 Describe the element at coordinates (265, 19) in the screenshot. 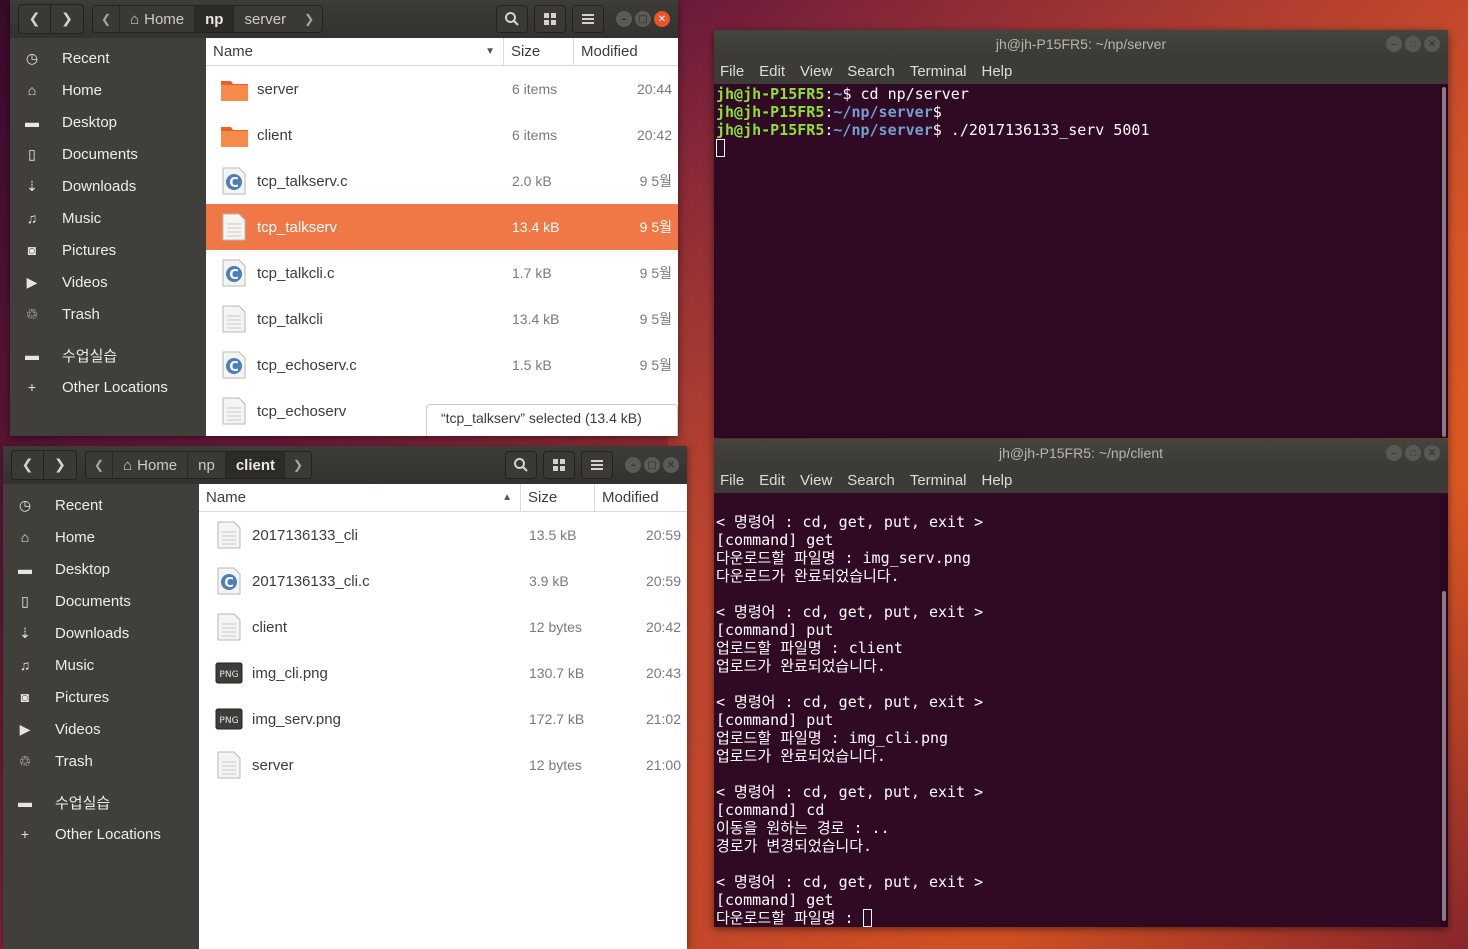

I see `path-segment-server: server` at that location.